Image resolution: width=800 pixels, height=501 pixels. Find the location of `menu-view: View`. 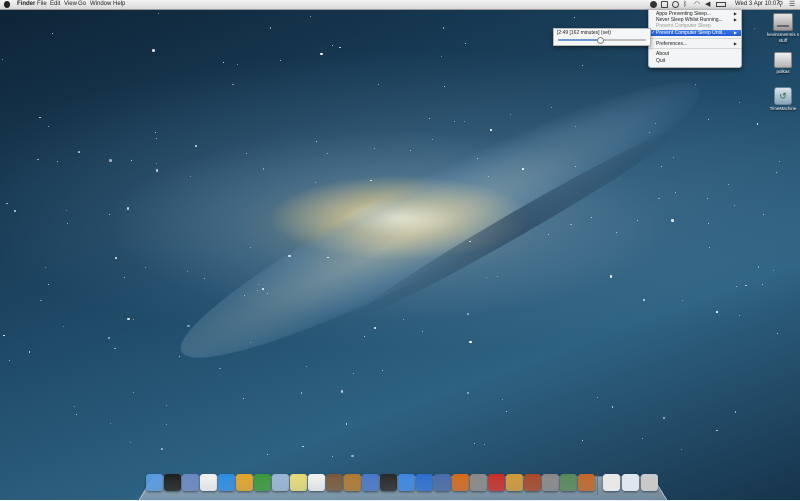

menu-view: View is located at coordinates (70, 4).